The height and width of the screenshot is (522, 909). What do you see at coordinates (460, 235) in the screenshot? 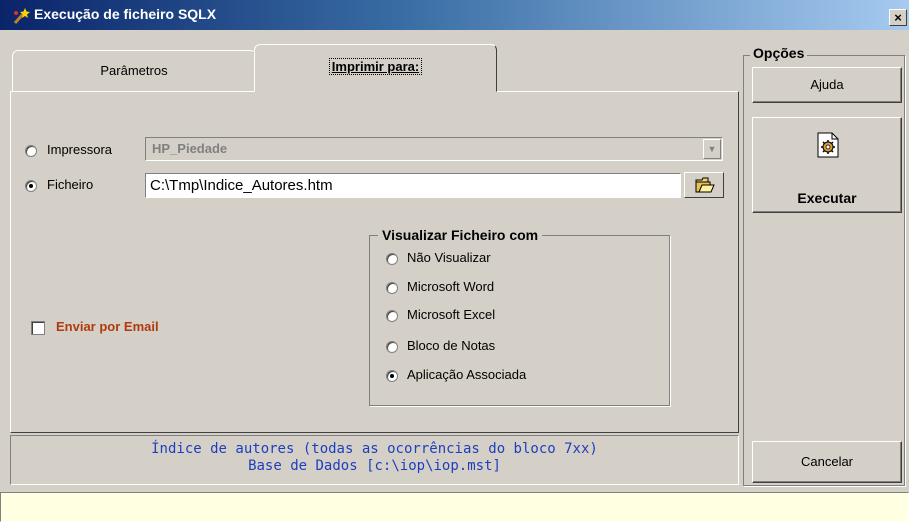
I see `visualizar-group-title: Visualizar Ficheiro com` at bounding box center [460, 235].